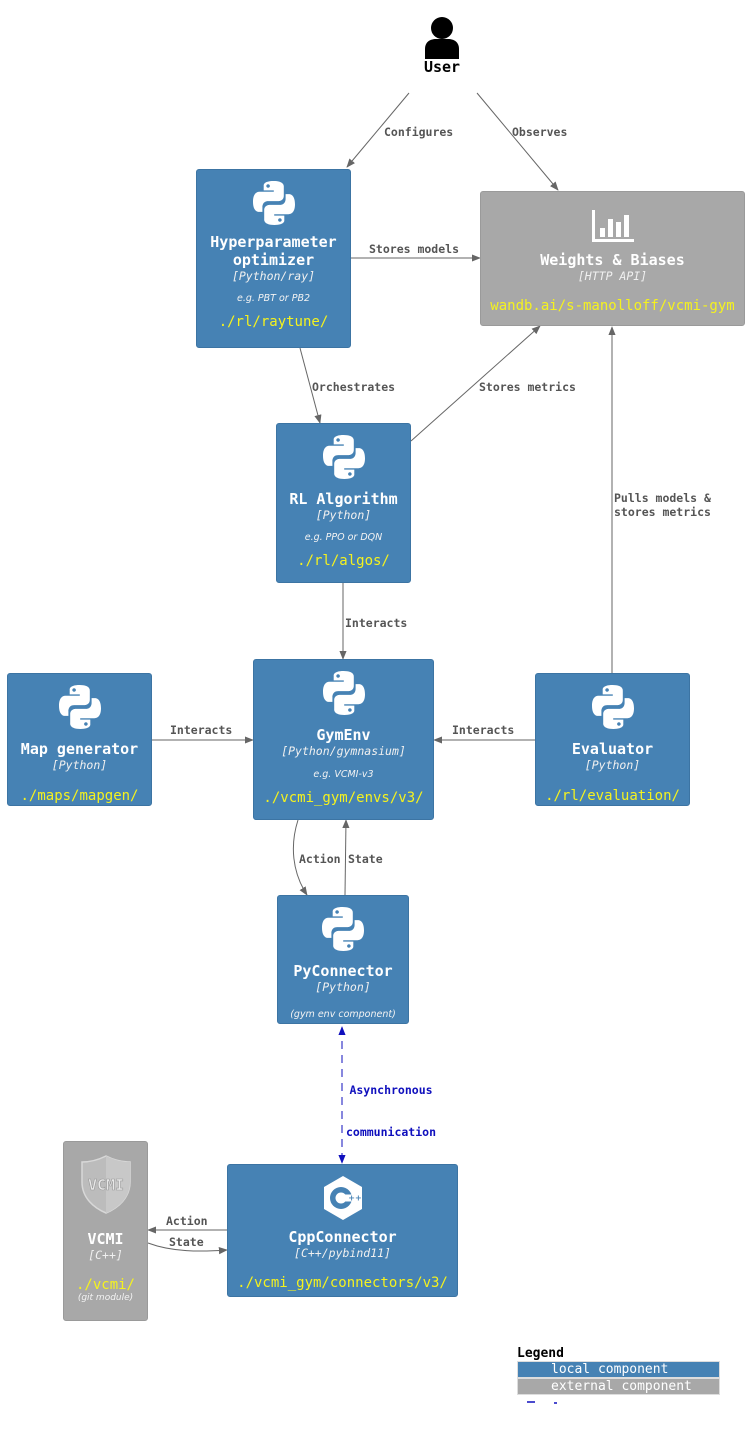 This screenshot has width=749, height=1435. Describe the element at coordinates (419, 132) in the screenshot. I see `edge-label-configures: Configures` at that location.